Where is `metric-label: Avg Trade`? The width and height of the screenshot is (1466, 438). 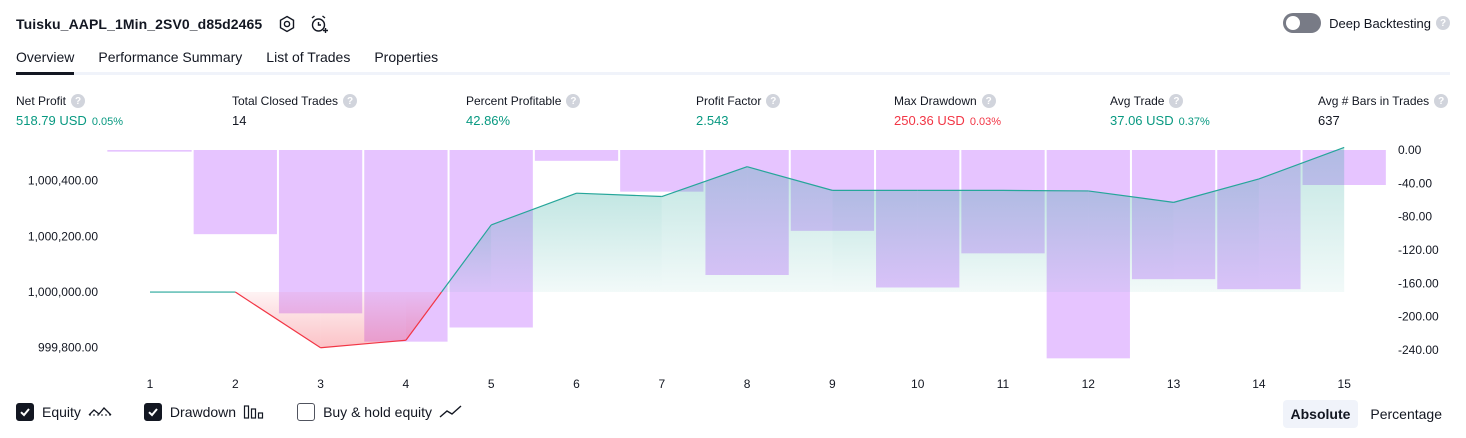 metric-label: Avg Trade is located at coordinates (1137, 101).